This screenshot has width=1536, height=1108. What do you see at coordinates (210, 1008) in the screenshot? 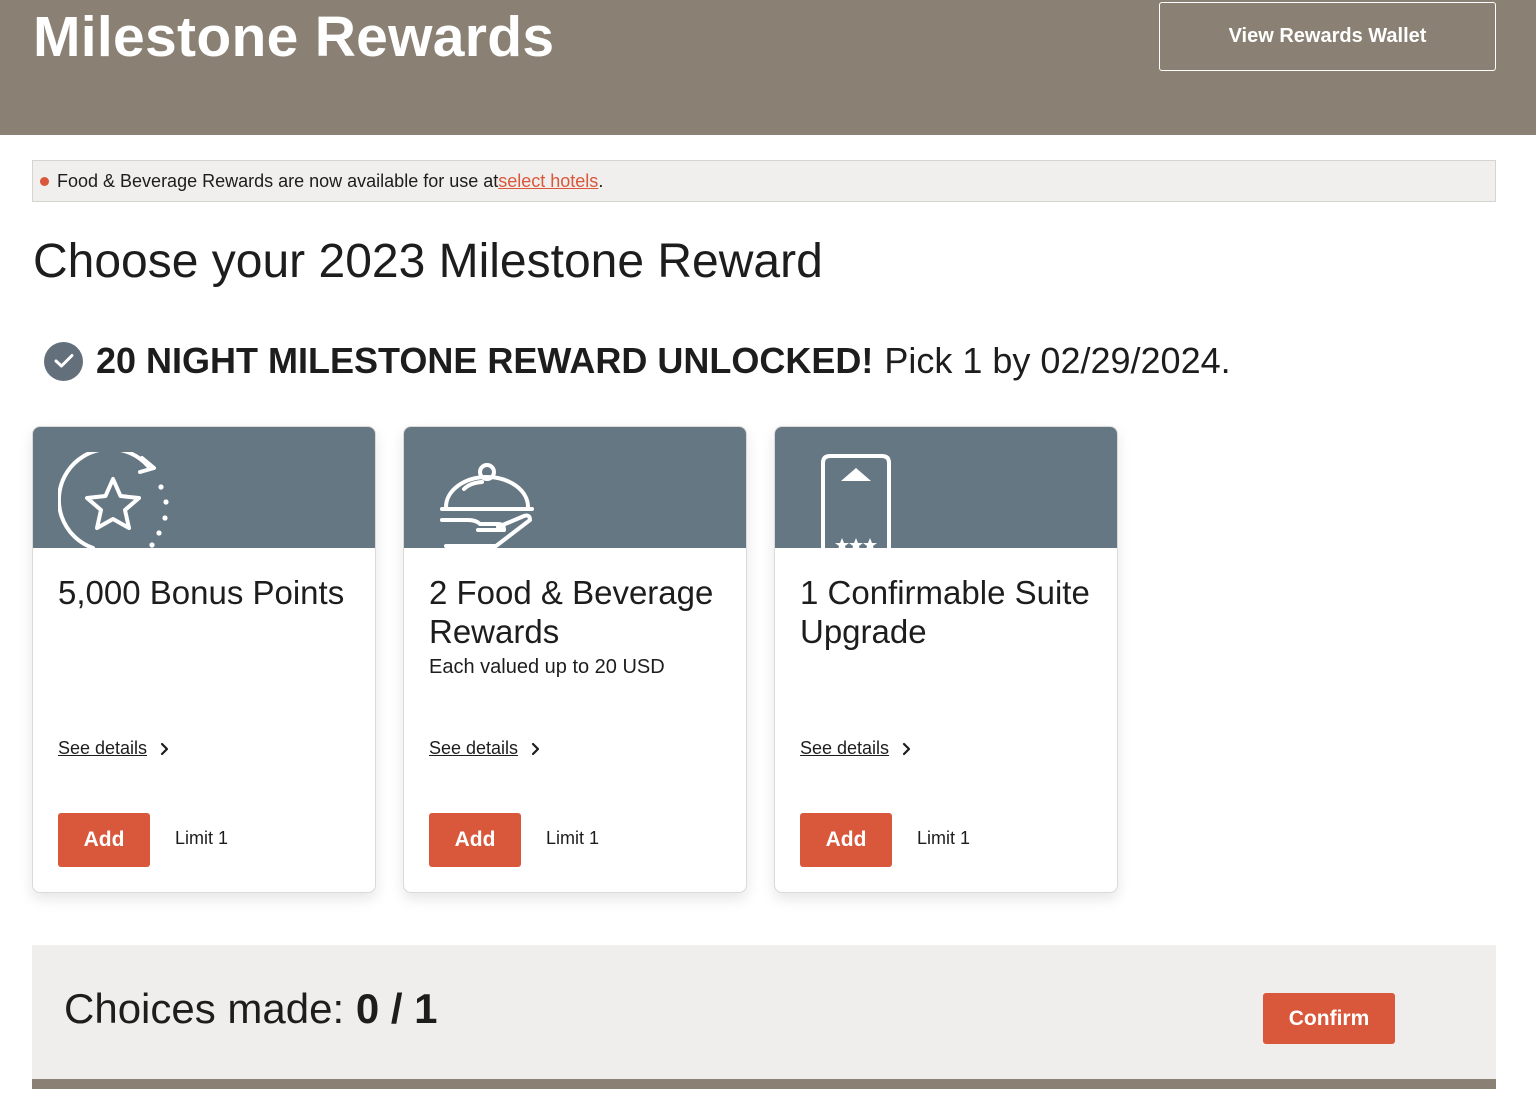
I see `choices-label: Choices made:` at bounding box center [210, 1008].